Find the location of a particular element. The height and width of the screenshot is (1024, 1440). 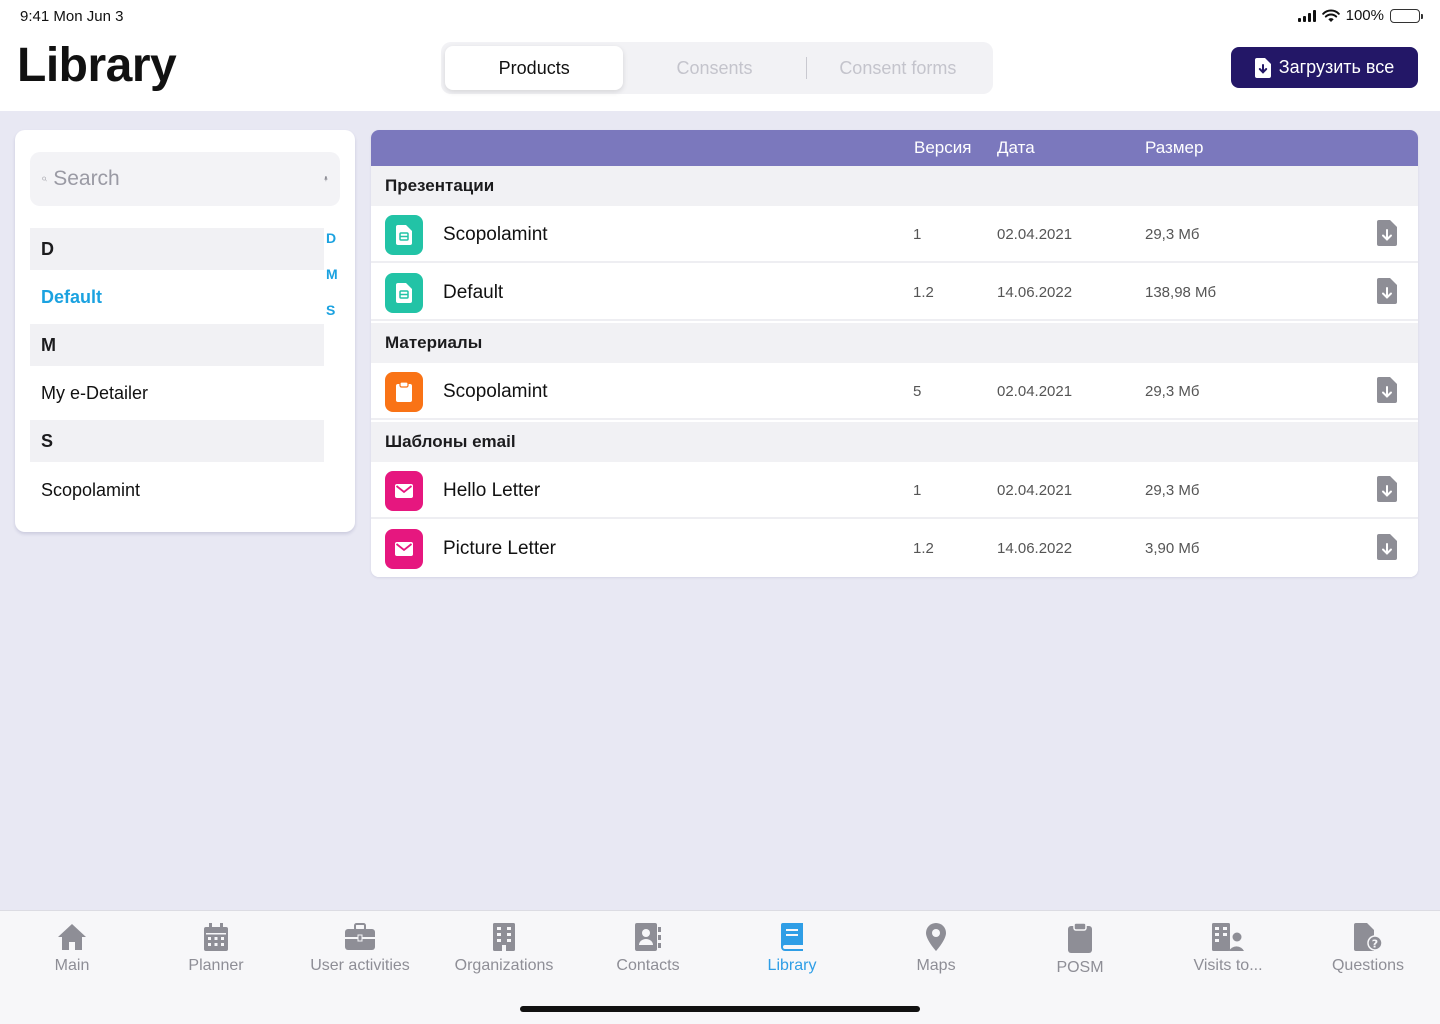

status-indicators: 100% is located at coordinates (1360, 15).